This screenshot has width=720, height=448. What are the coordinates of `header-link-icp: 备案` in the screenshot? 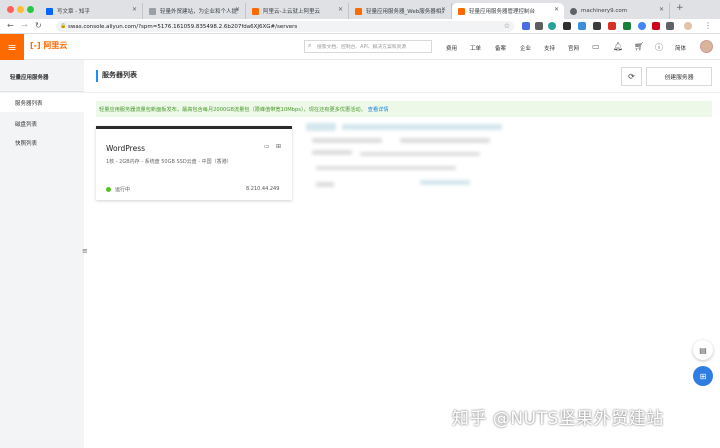 It's located at (500, 48).